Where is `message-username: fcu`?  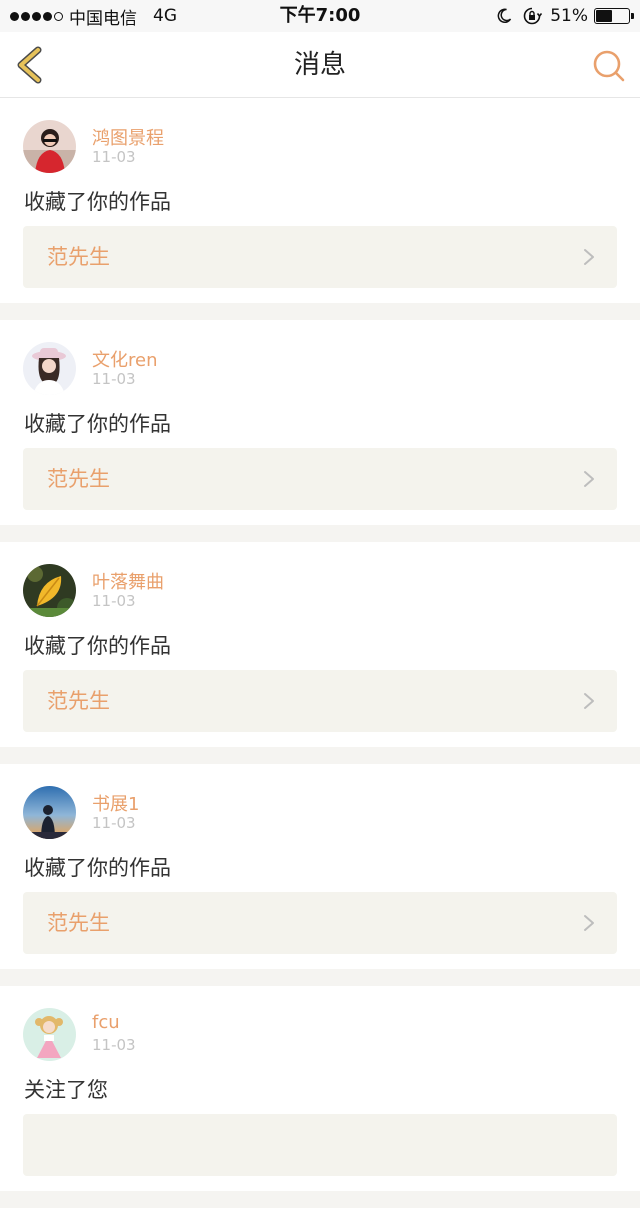
message-username: fcu is located at coordinates (106, 1022).